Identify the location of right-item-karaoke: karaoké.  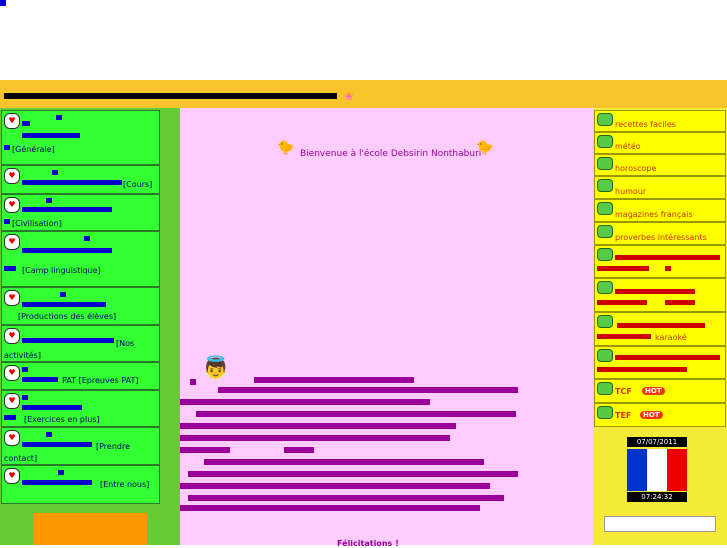
(660, 329).